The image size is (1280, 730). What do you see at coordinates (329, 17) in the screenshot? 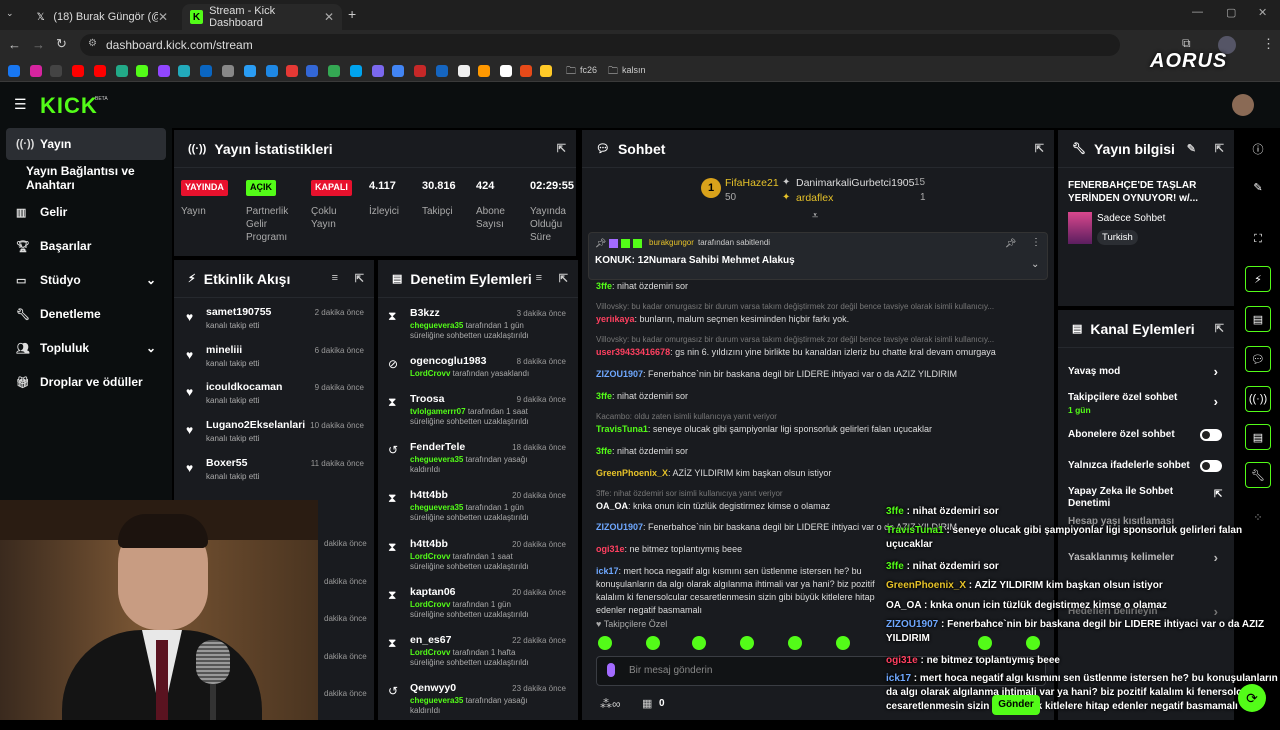
I see `close-tab-icon: ✕` at bounding box center [329, 17].